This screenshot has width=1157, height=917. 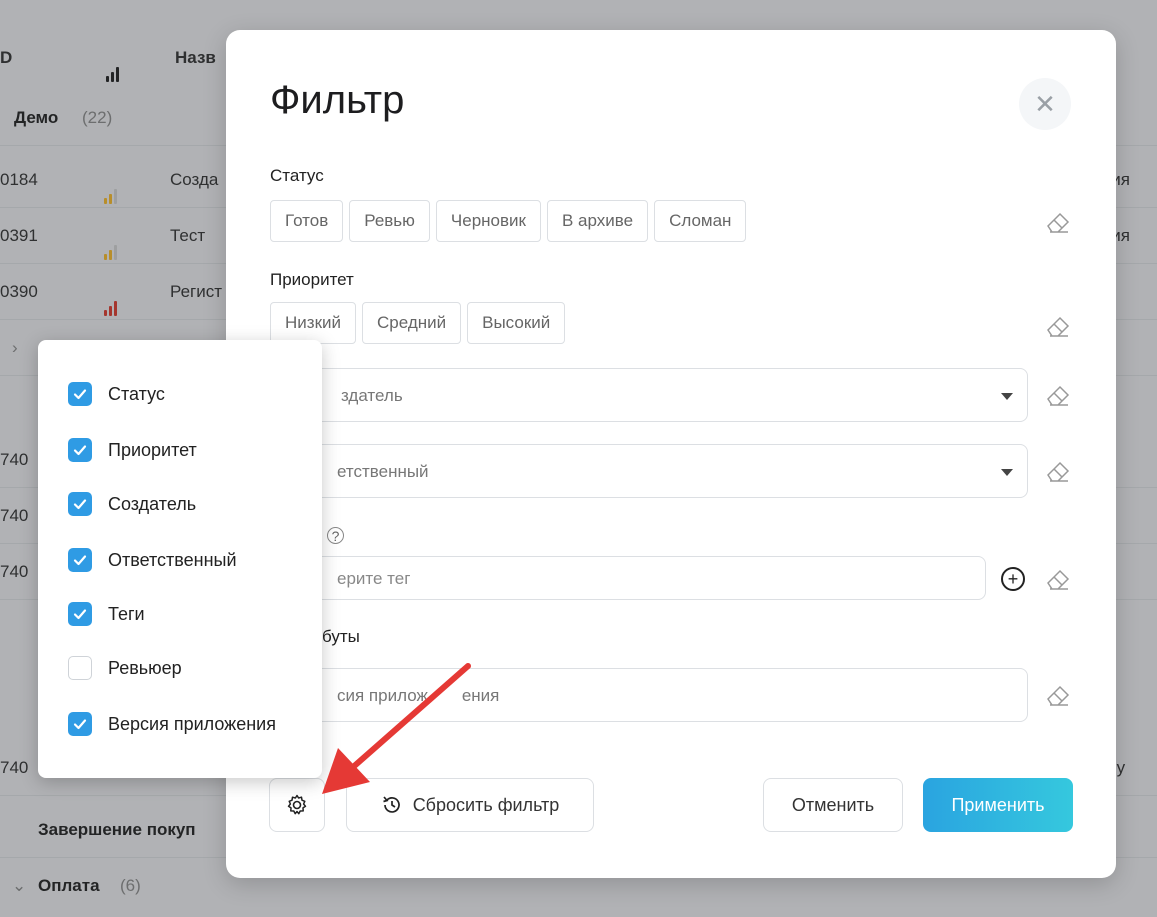 I want to click on popup-item-reviewer: Ревьюер, so click(x=125, y=668).